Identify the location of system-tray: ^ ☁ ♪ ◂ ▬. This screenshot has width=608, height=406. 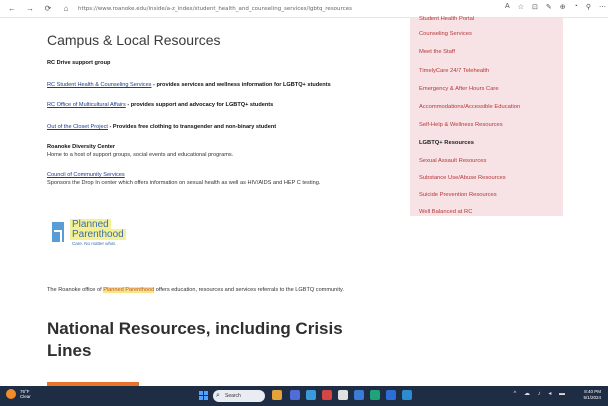
(541, 393).